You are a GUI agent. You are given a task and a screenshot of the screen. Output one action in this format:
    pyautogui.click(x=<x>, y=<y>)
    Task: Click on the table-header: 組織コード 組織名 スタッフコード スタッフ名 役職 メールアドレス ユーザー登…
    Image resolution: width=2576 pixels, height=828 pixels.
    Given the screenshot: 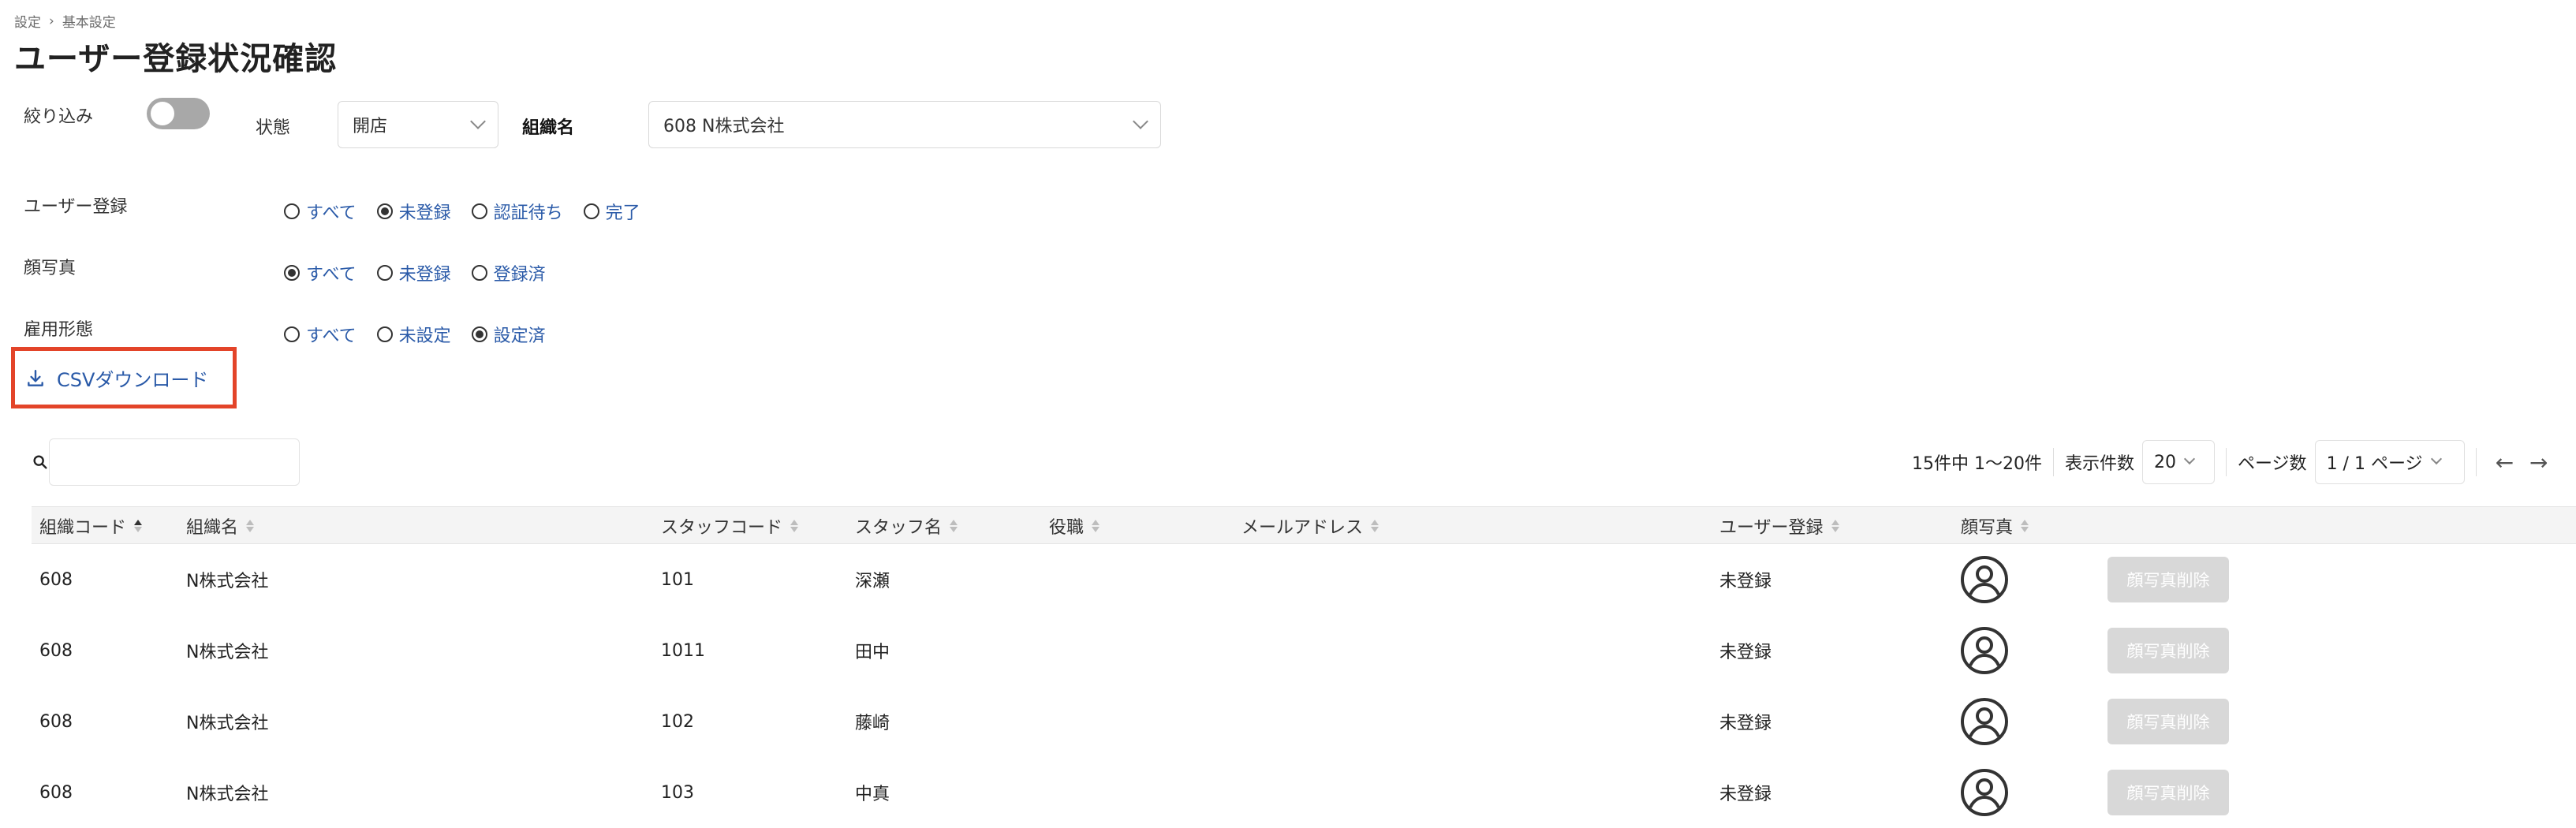 What is the action you would take?
    pyautogui.click(x=1304, y=525)
    